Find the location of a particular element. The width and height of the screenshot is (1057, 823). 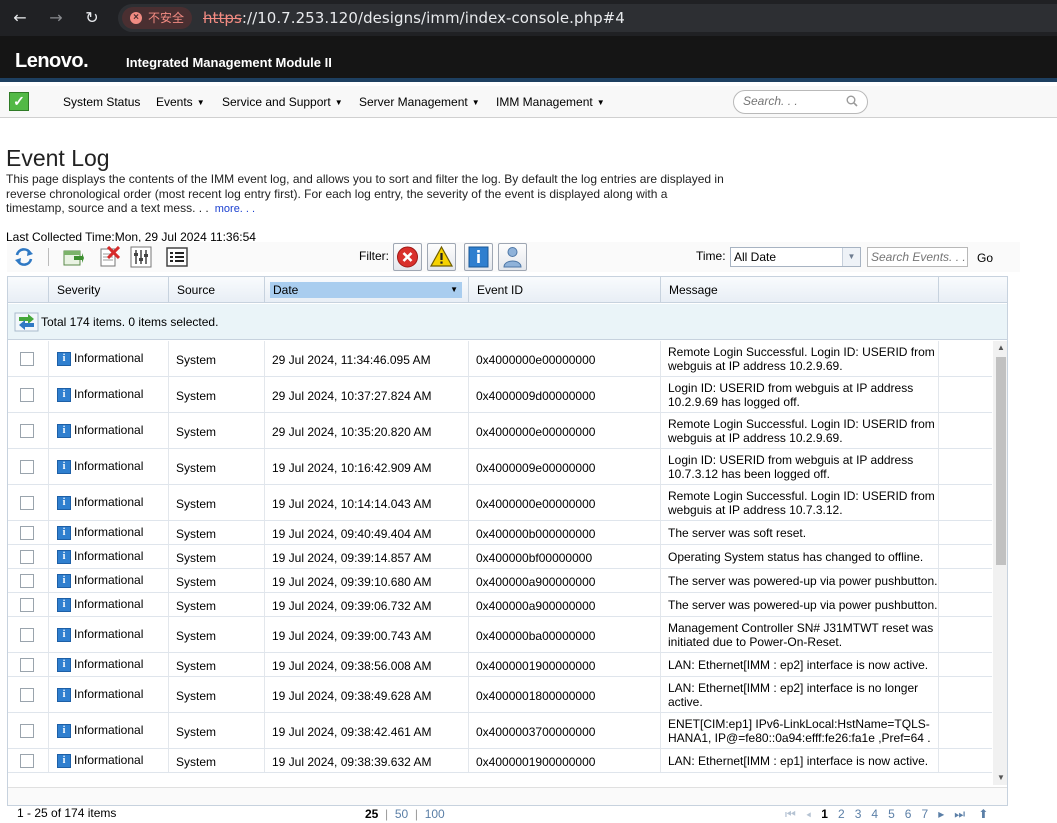

menu-imm-management: IMM Management ▼ is located at coordinates (550, 102).